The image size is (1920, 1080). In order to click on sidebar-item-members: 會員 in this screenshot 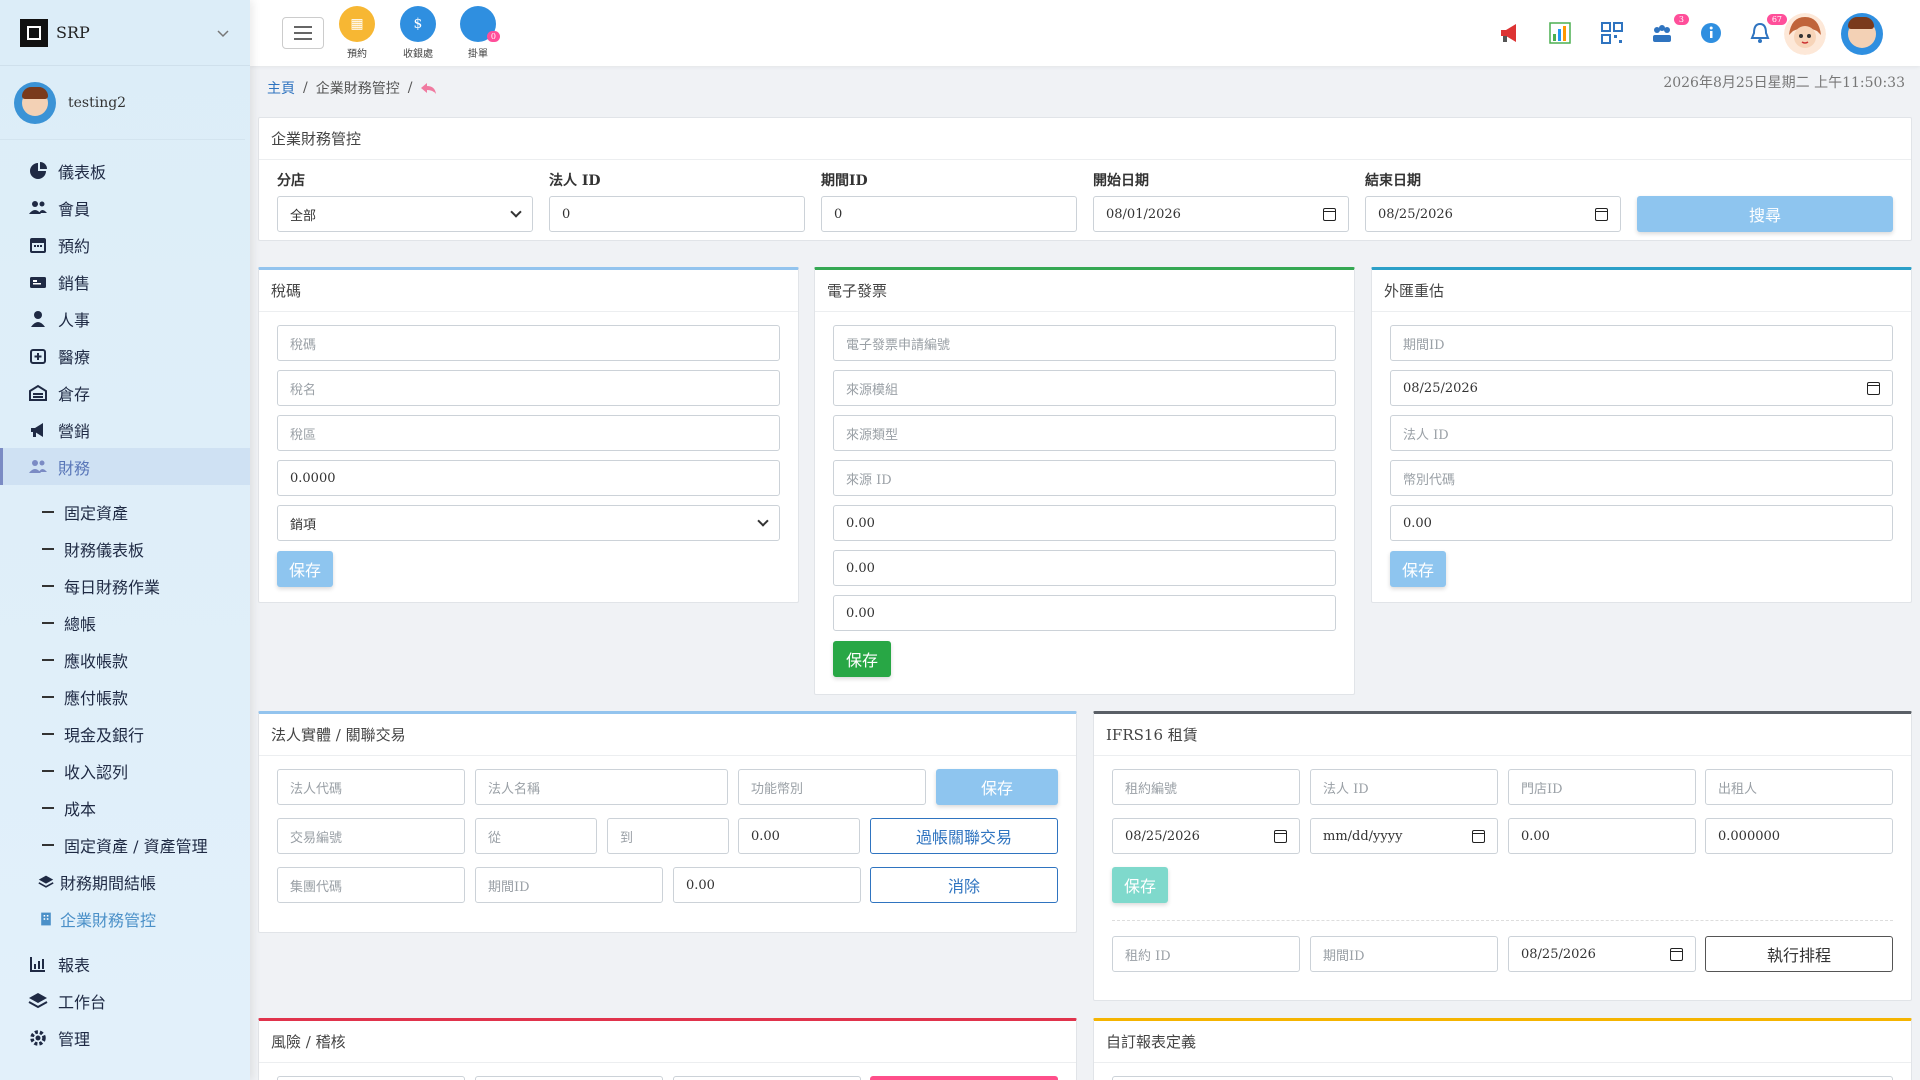, I will do `click(125, 207)`.